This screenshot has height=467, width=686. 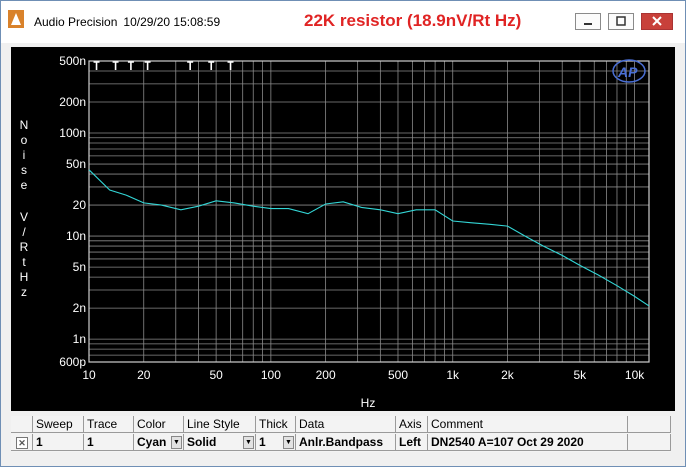 What do you see at coordinates (581, 375) in the screenshot?
I see `x-tick-label: 5k` at bounding box center [581, 375].